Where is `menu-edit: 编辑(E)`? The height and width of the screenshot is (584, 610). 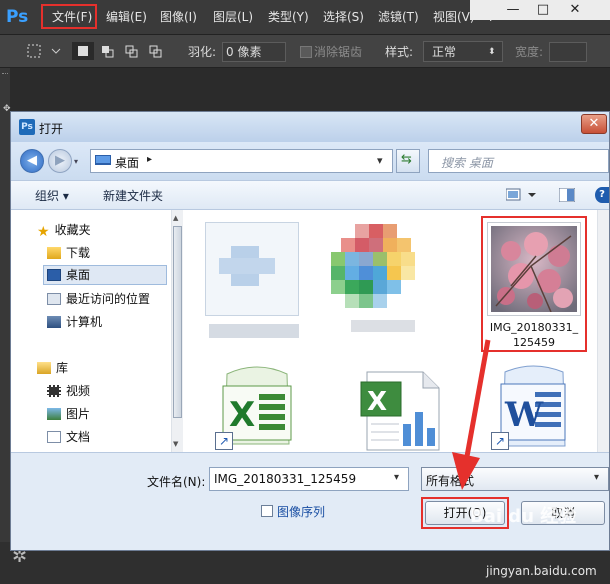
menu-edit: 编辑(E) is located at coordinates (126, 17).